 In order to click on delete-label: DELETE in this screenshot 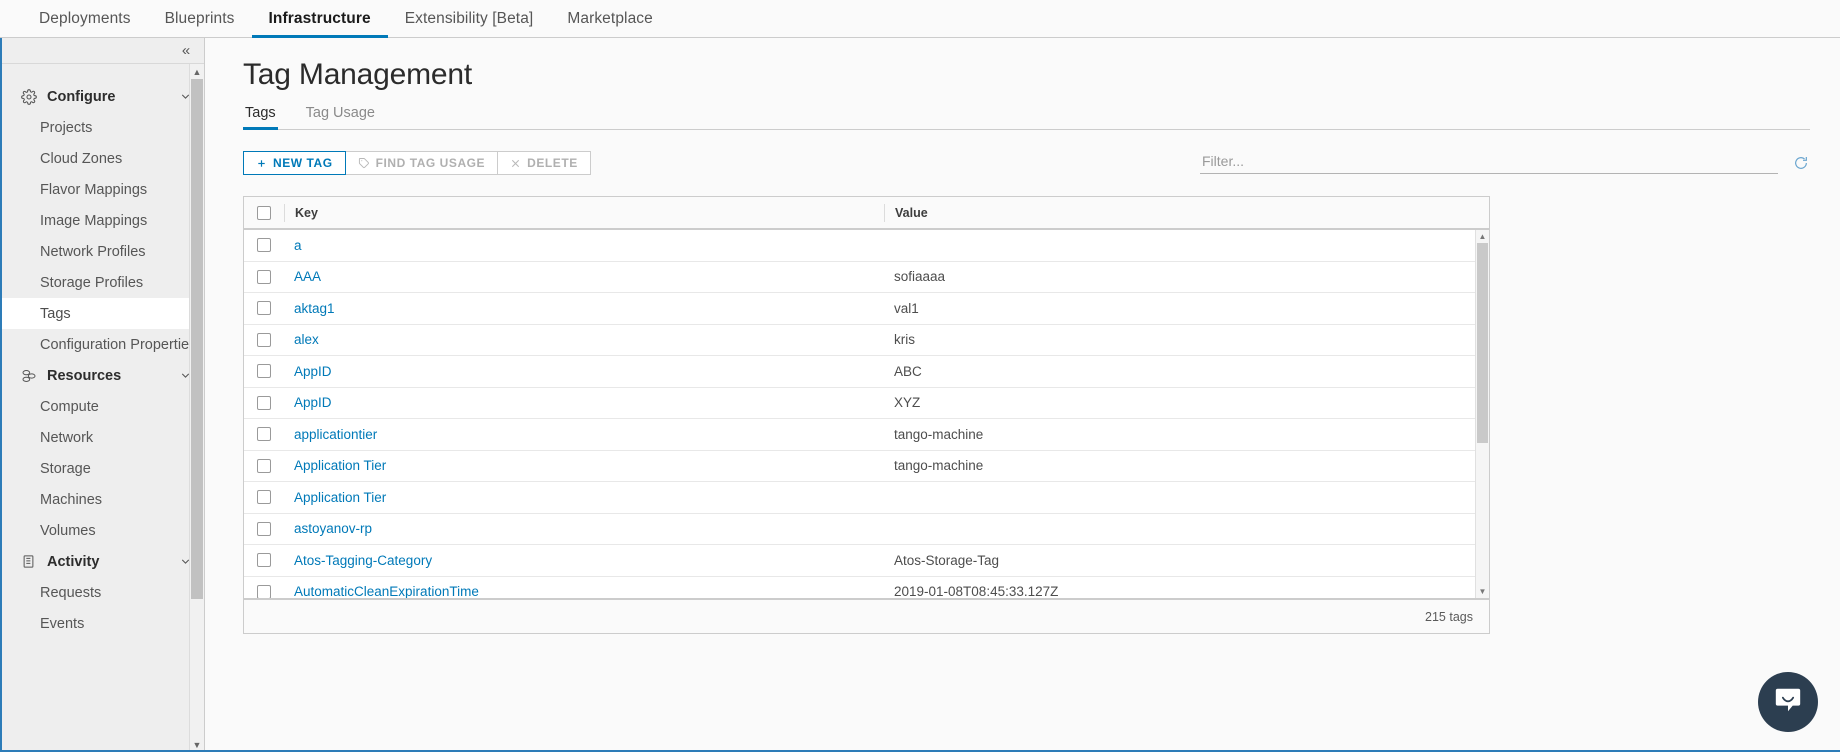, I will do `click(552, 163)`.